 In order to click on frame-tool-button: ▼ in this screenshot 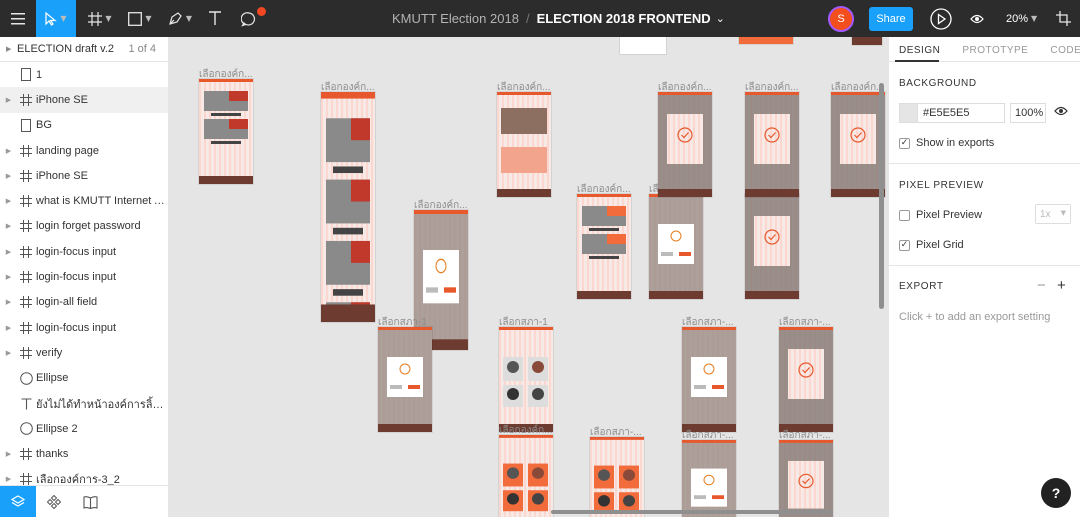, I will do `click(100, 18)`.